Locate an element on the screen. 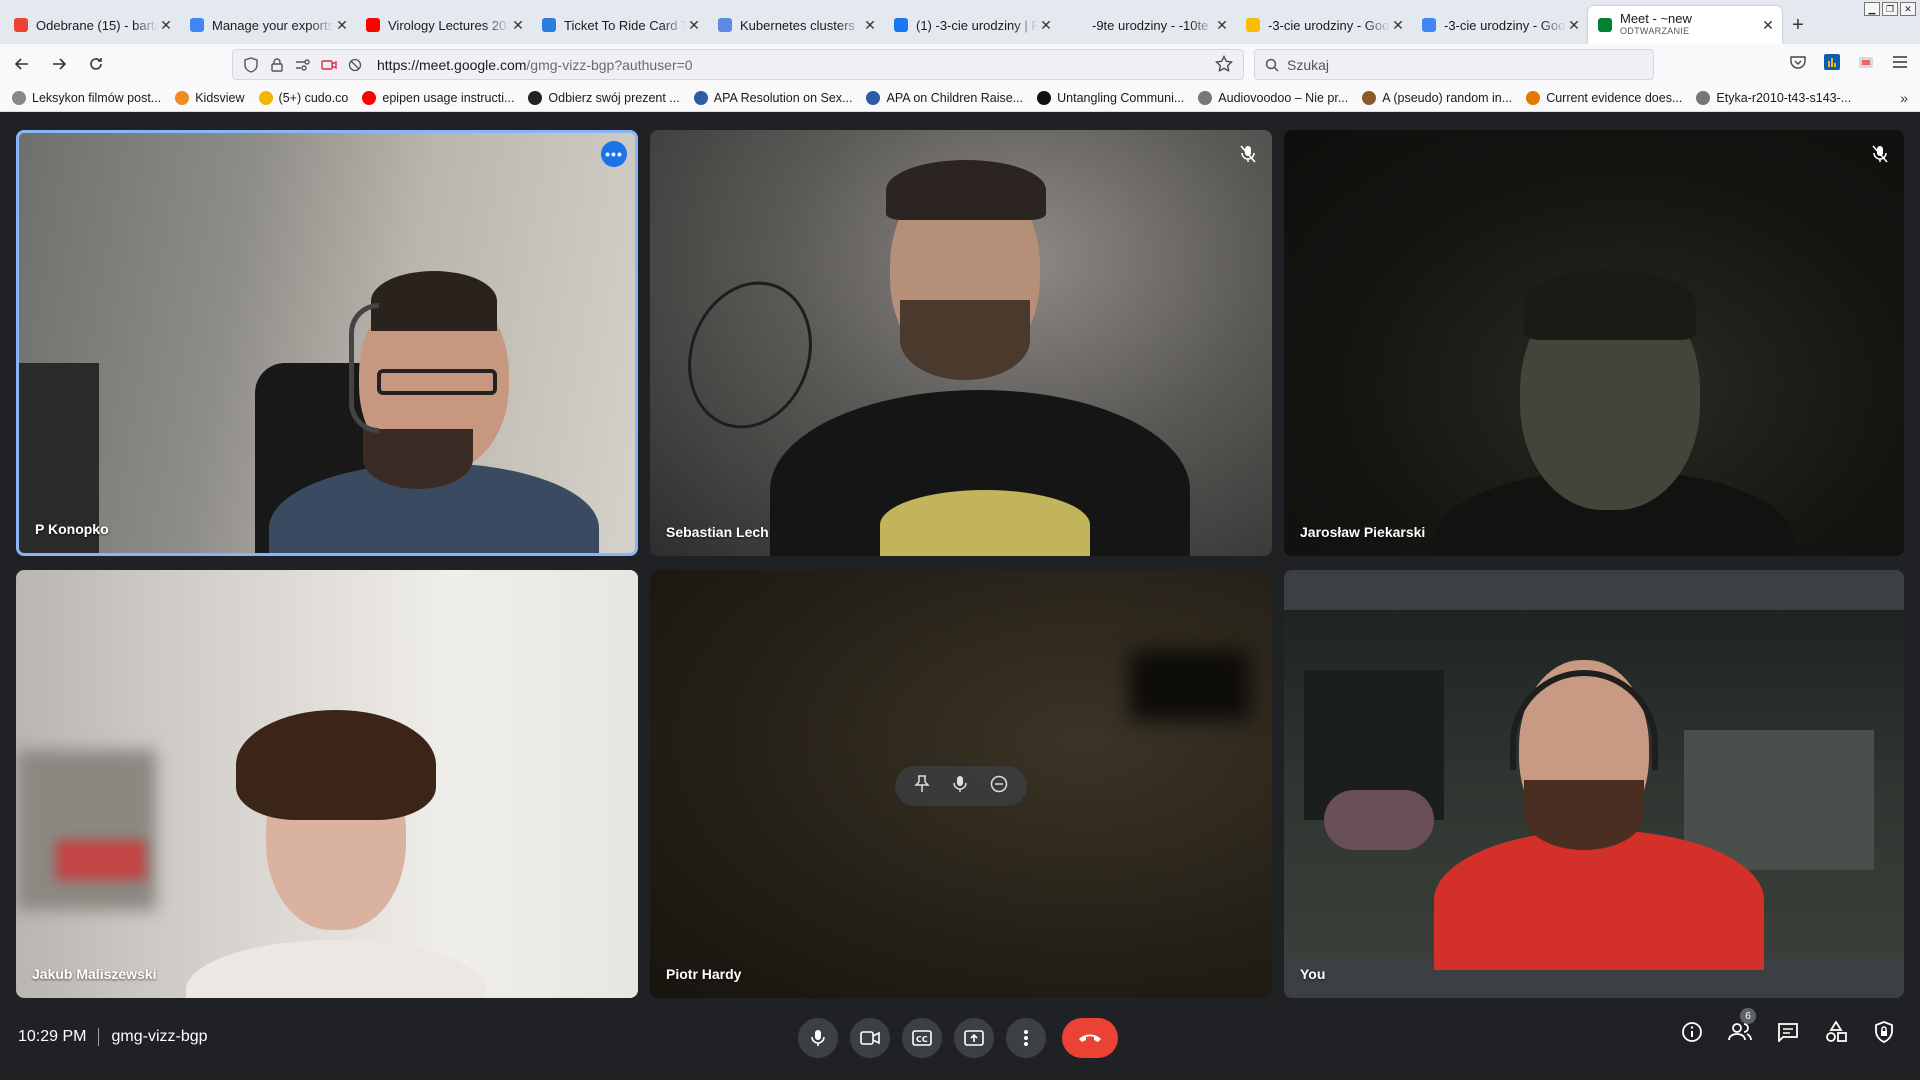 The height and width of the screenshot is (1080, 1920). pin-icon is located at coordinates (922, 783).